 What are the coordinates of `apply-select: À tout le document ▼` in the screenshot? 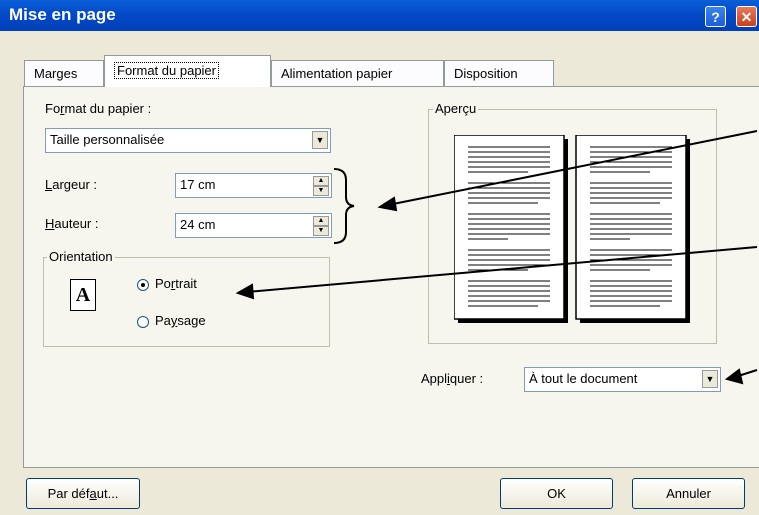 It's located at (622, 379).